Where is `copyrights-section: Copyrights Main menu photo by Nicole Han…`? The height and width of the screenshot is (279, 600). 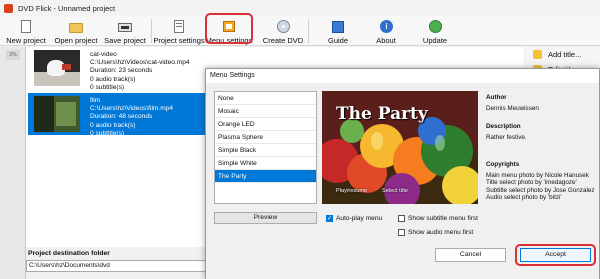 copyrights-section: Copyrights Main menu photo by Nicole Han… is located at coordinates (541, 181).